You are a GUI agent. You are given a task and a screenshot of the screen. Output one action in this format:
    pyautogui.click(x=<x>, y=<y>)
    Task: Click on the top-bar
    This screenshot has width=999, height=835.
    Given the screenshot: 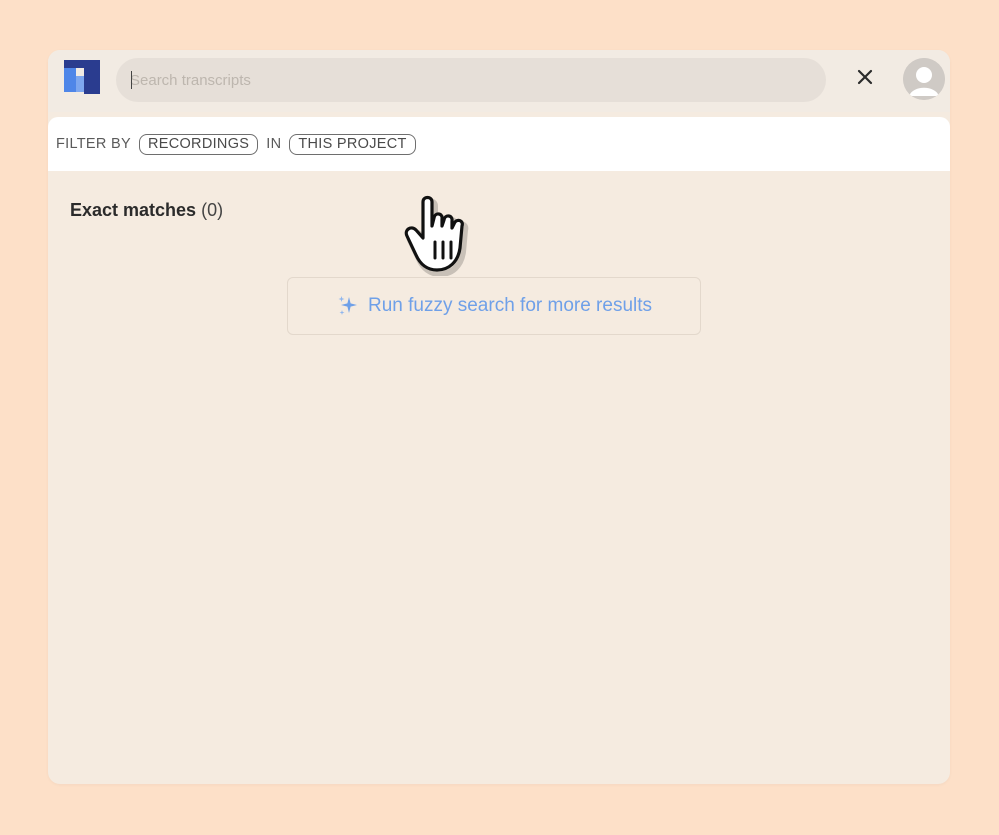 What is the action you would take?
    pyautogui.click(x=499, y=81)
    